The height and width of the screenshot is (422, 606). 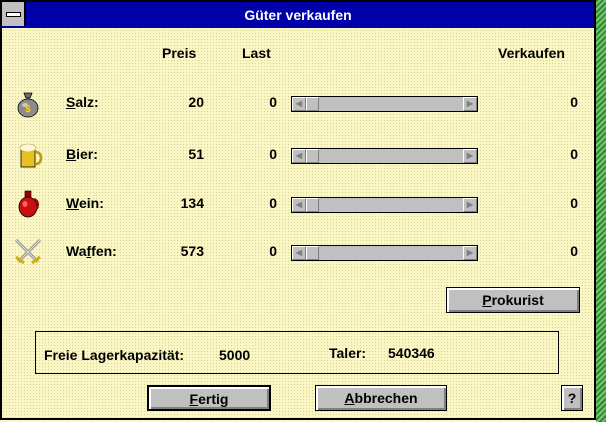 I want to click on system-menu-icon, so click(x=13, y=14).